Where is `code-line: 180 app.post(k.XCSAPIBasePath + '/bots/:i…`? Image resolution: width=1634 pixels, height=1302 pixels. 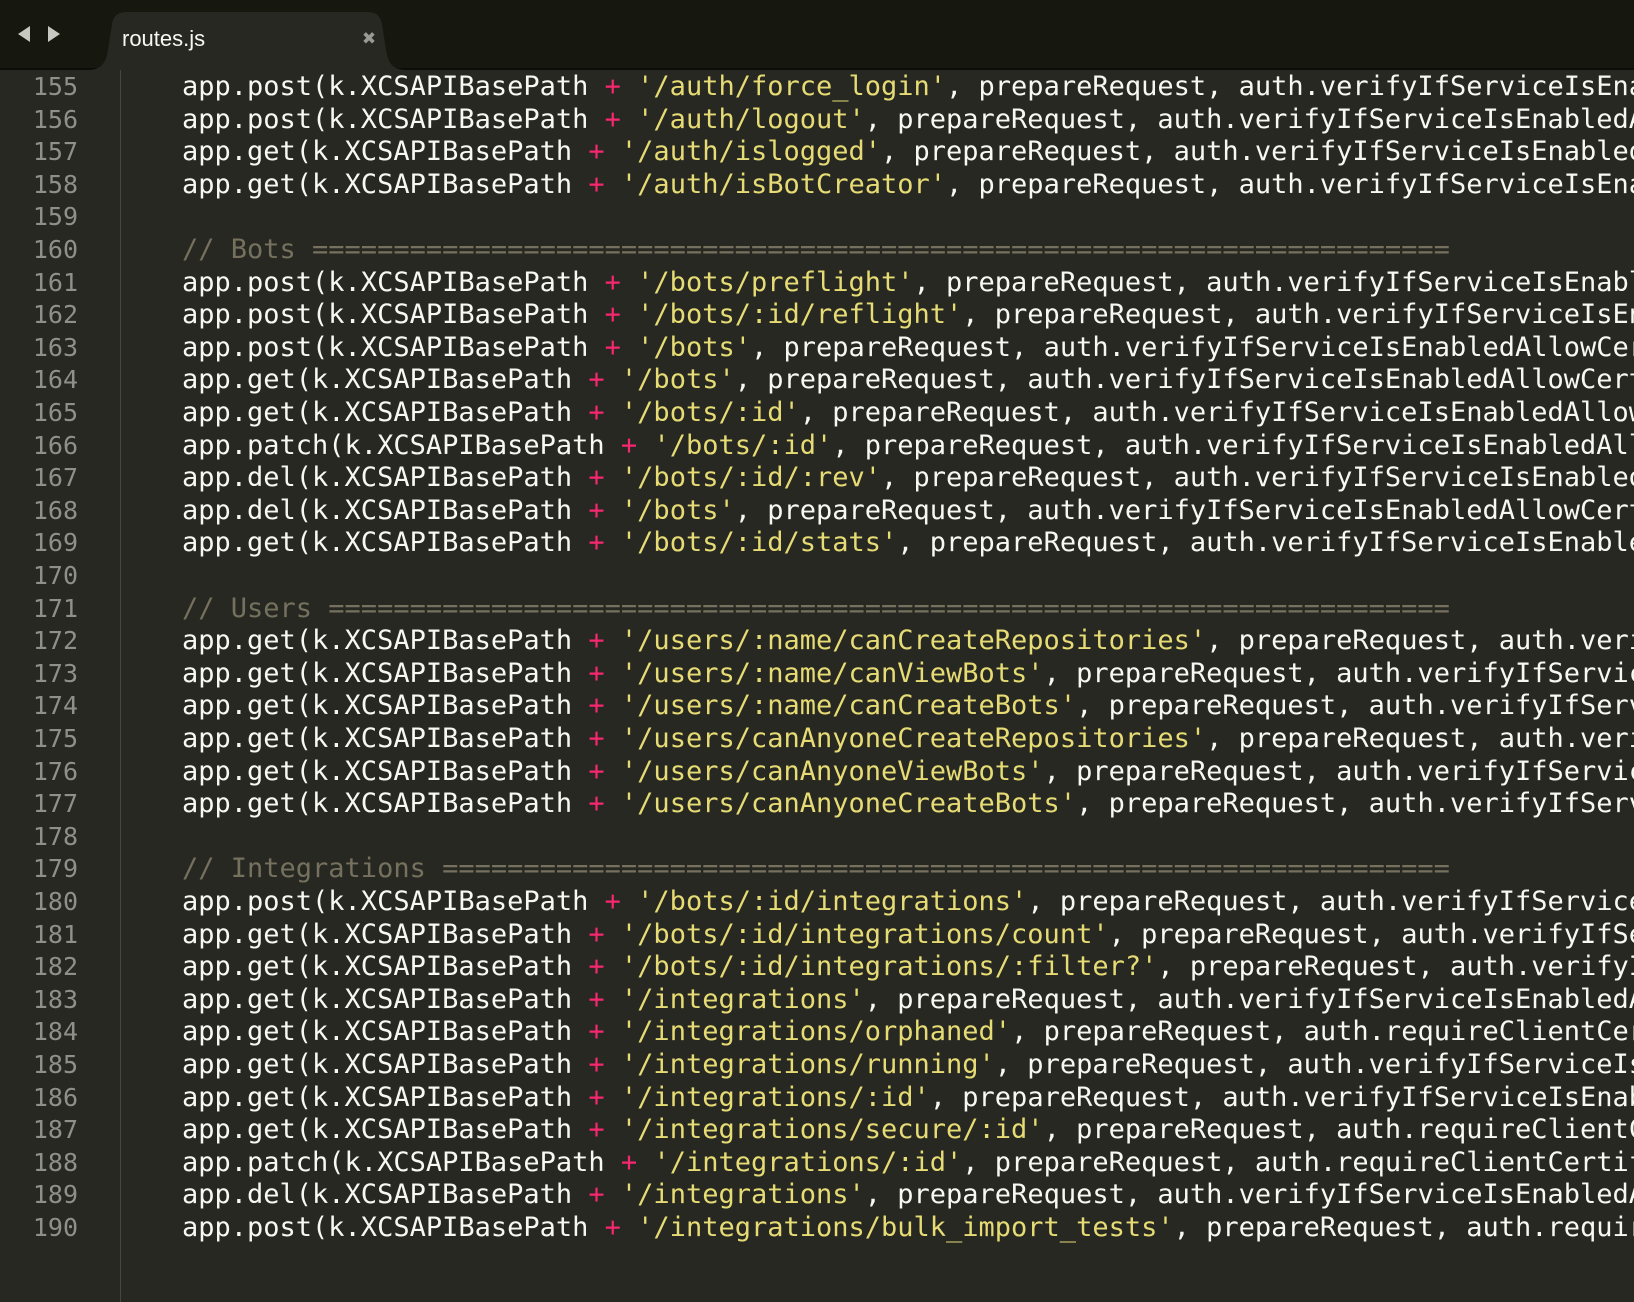 code-line: 180 app.post(k.XCSAPIBasePath + '/bots/:i… is located at coordinates (817, 902).